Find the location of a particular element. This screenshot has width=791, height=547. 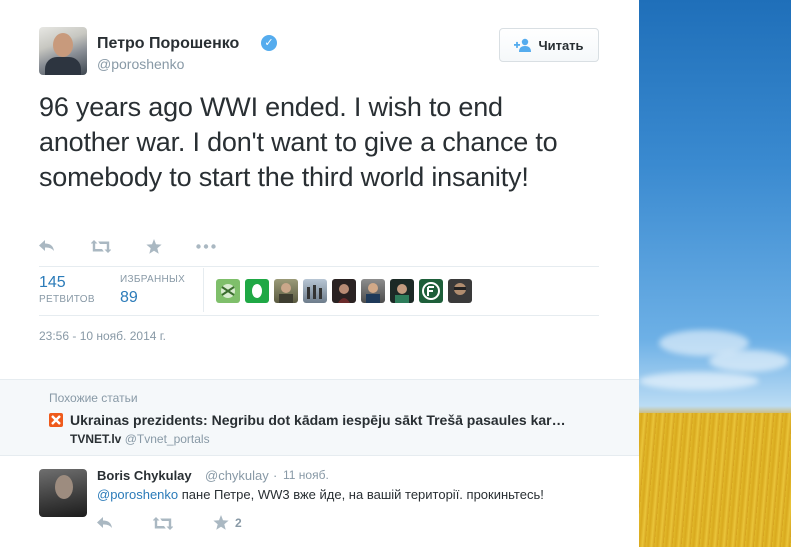

follow-button: Читать is located at coordinates (549, 45).